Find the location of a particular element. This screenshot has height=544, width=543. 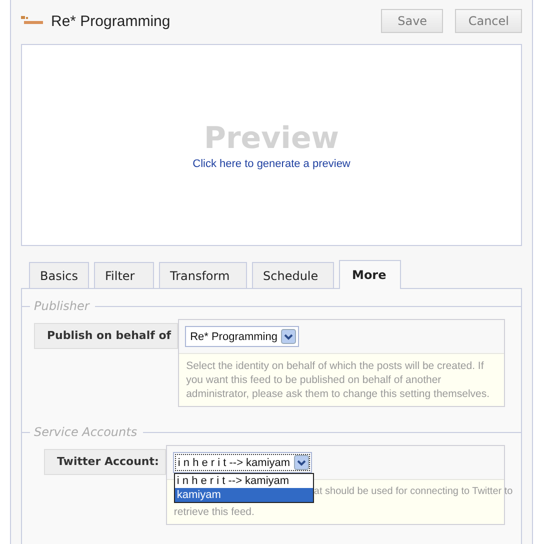

tab: Transform is located at coordinates (203, 275).